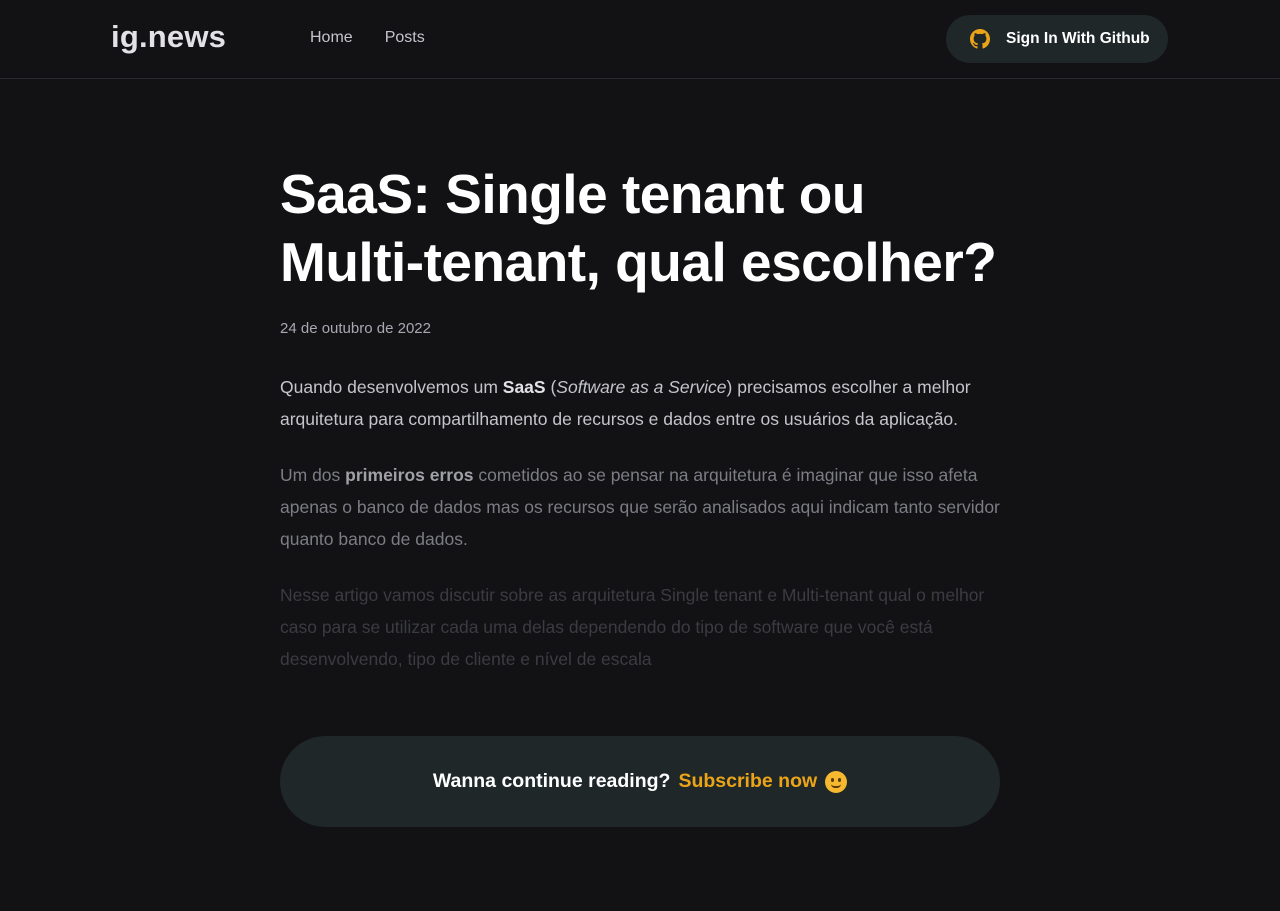  What do you see at coordinates (409, 475) in the screenshot?
I see `paragraph-bold-text: primeiros erros` at bounding box center [409, 475].